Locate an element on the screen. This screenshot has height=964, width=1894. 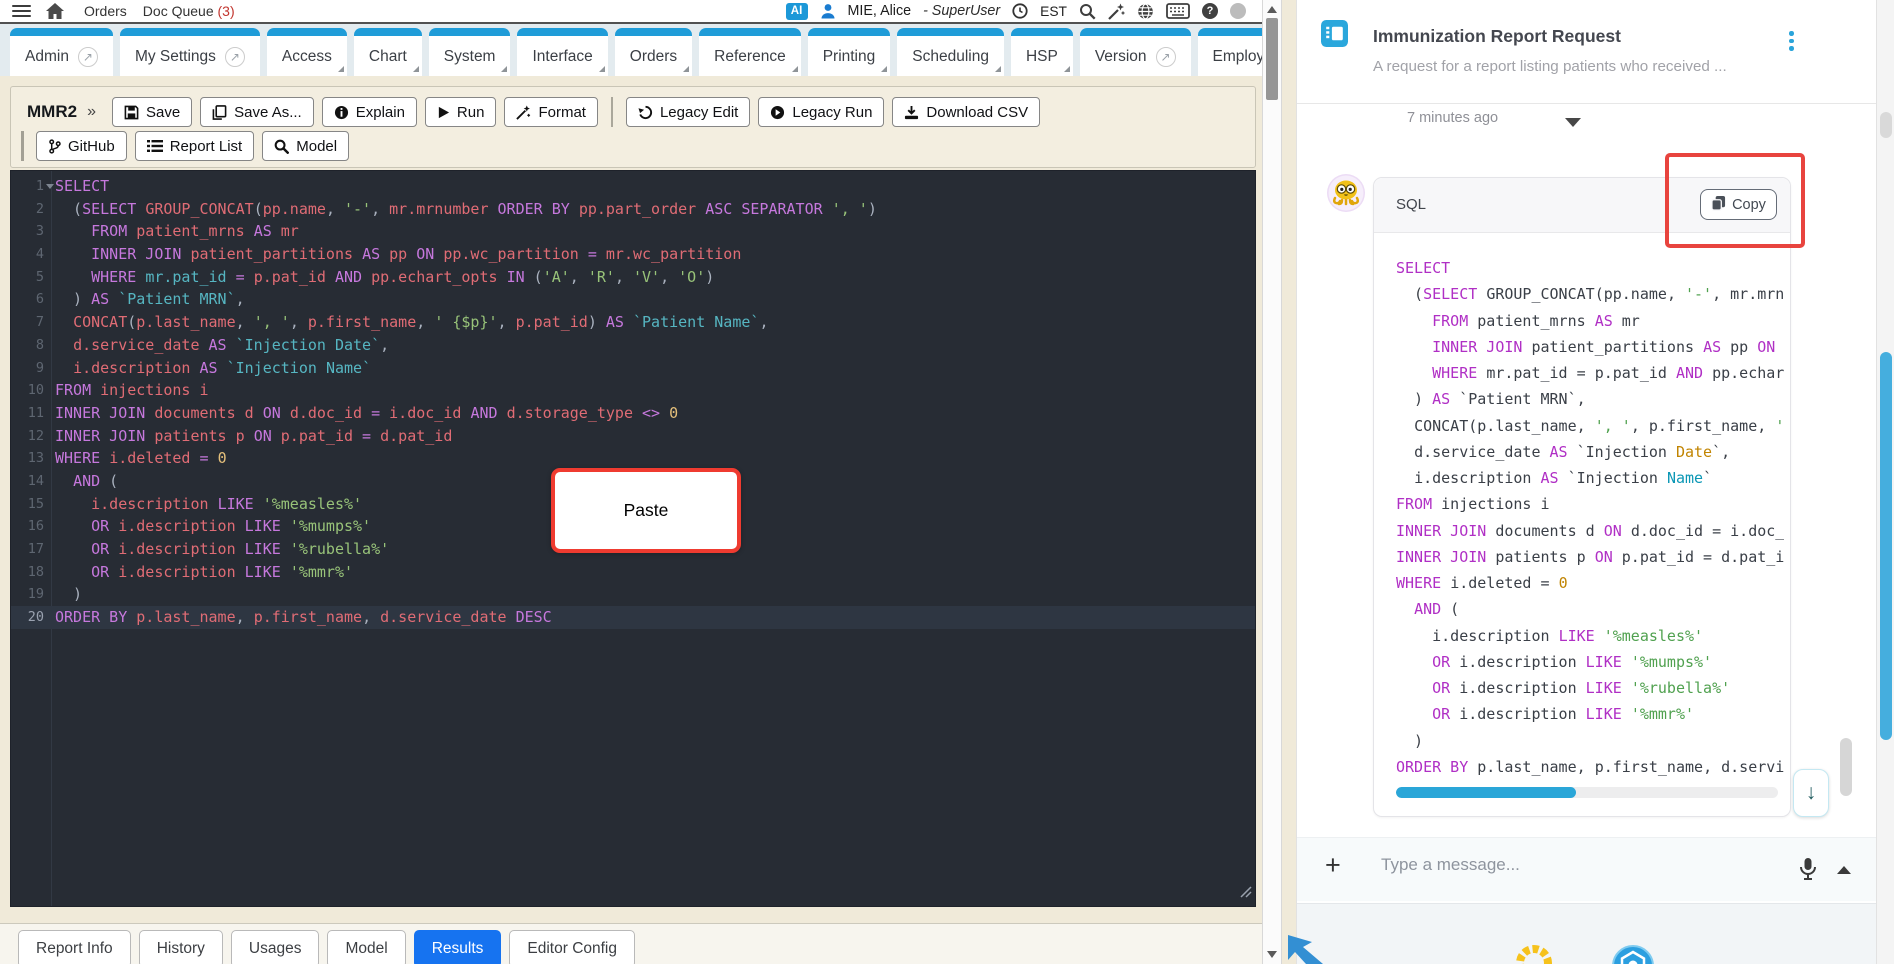
tab-results: Results is located at coordinates (457, 947).